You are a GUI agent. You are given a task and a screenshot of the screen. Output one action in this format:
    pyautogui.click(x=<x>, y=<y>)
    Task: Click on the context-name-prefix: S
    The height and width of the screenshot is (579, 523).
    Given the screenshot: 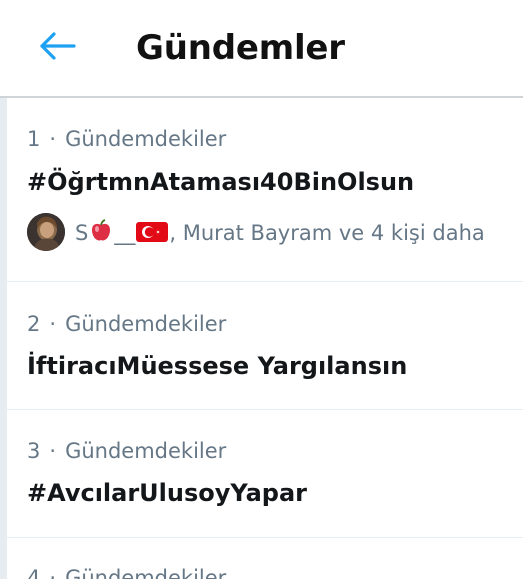 What is the action you would take?
    pyautogui.click(x=82, y=233)
    